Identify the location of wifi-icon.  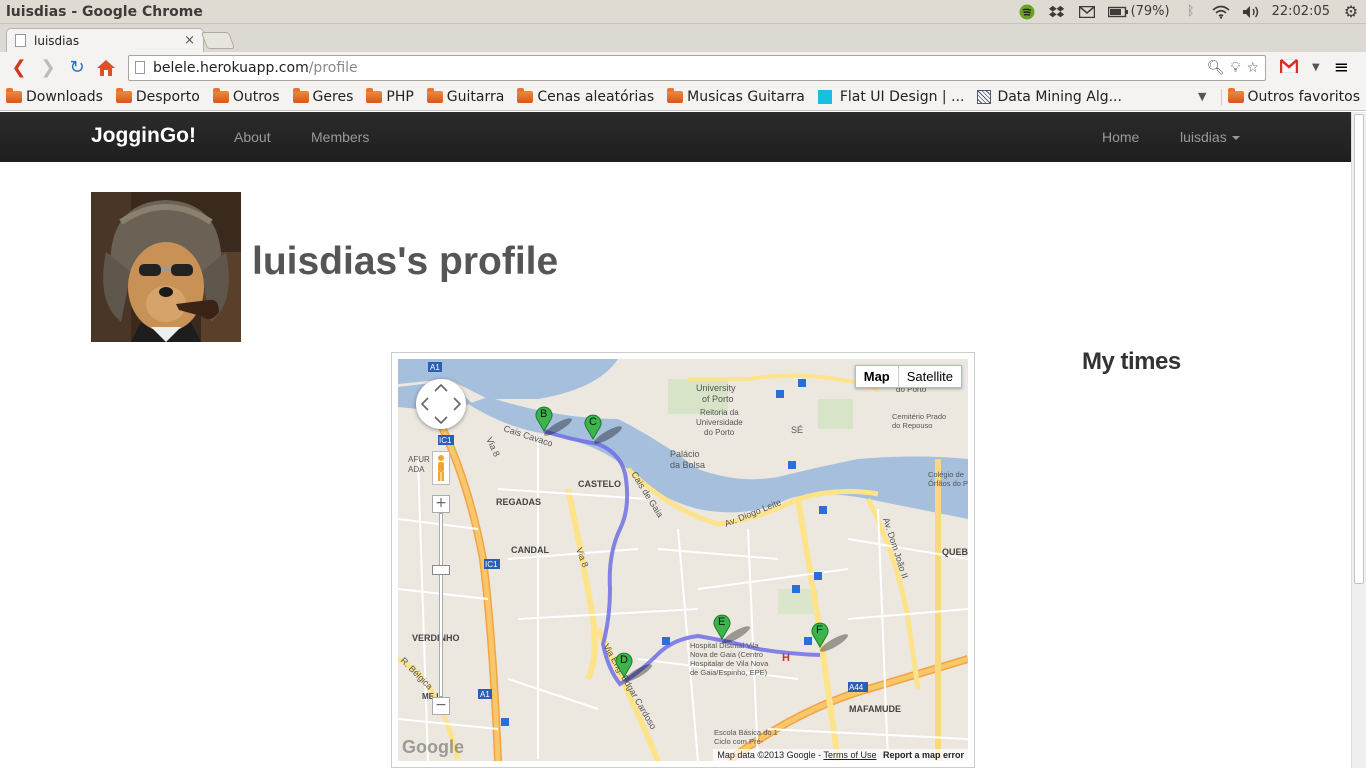
(1221, 12).